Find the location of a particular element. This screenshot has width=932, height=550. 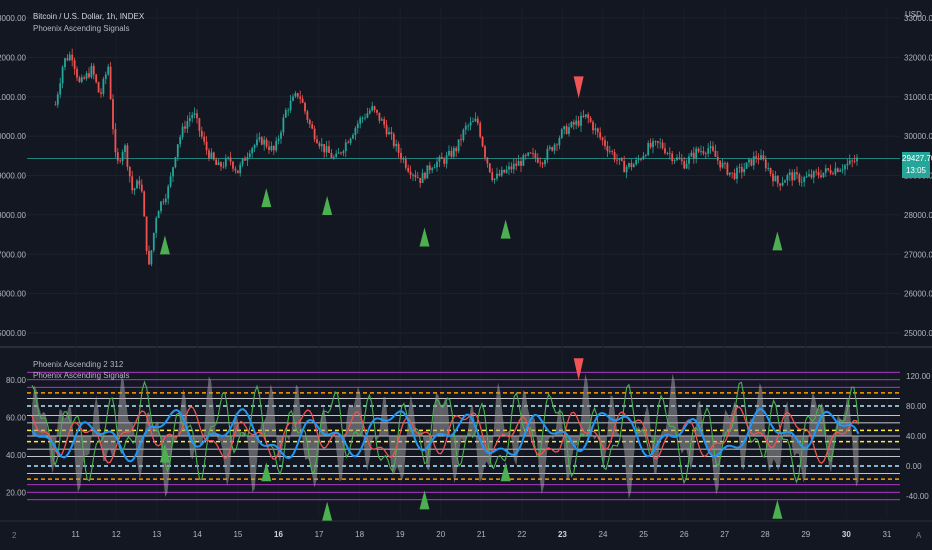

y-tick-label-left: 25000.00 is located at coordinates (13, 333).